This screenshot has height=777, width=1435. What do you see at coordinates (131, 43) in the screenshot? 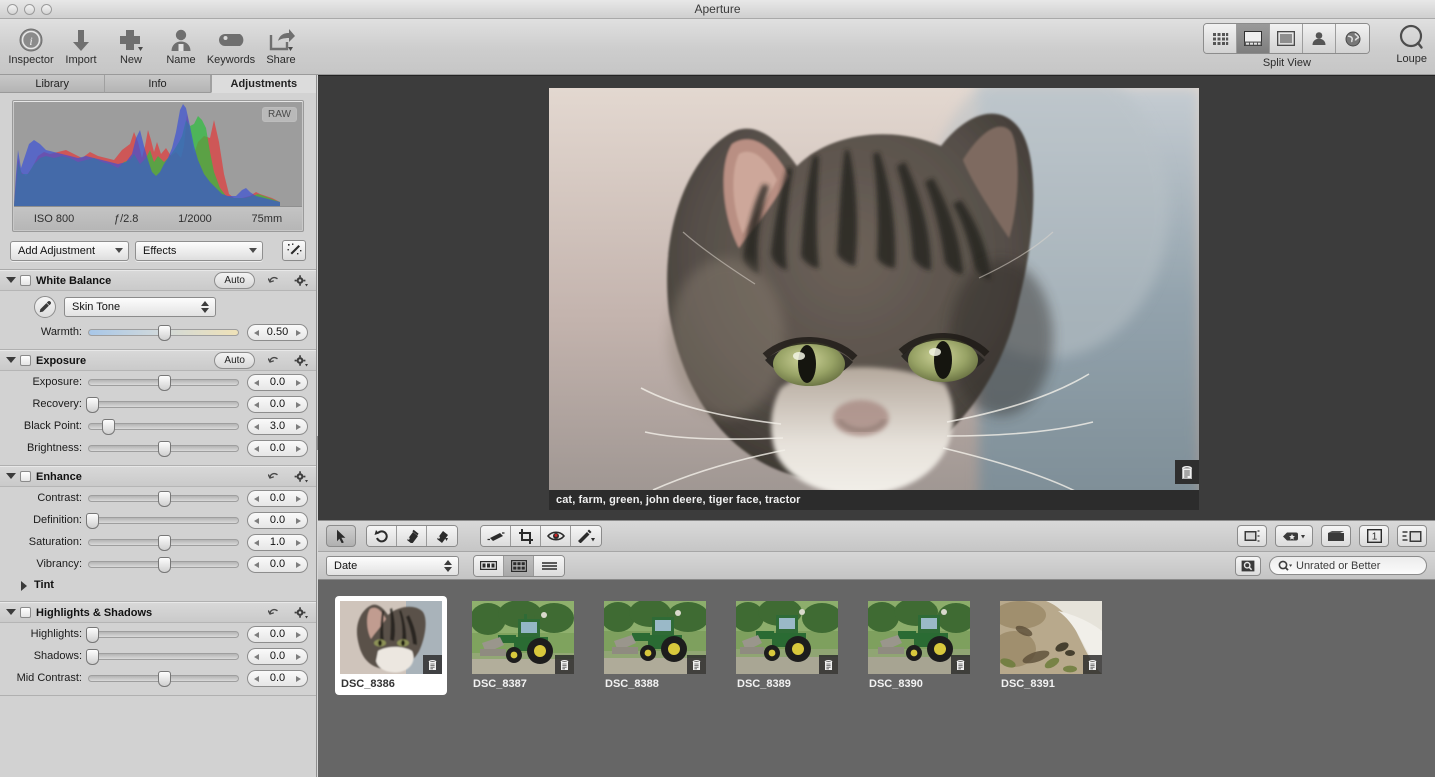
I see `toolbar-item-new: New` at bounding box center [131, 43].